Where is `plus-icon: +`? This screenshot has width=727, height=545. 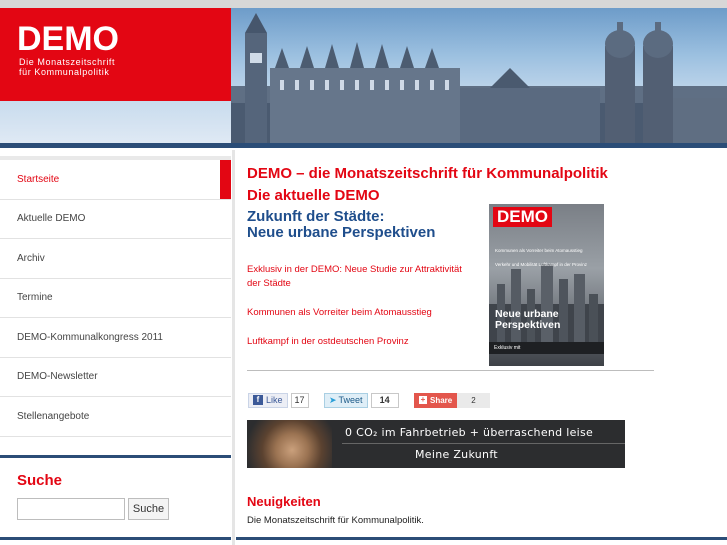 plus-icon: + is located at coordinates (423, 399).